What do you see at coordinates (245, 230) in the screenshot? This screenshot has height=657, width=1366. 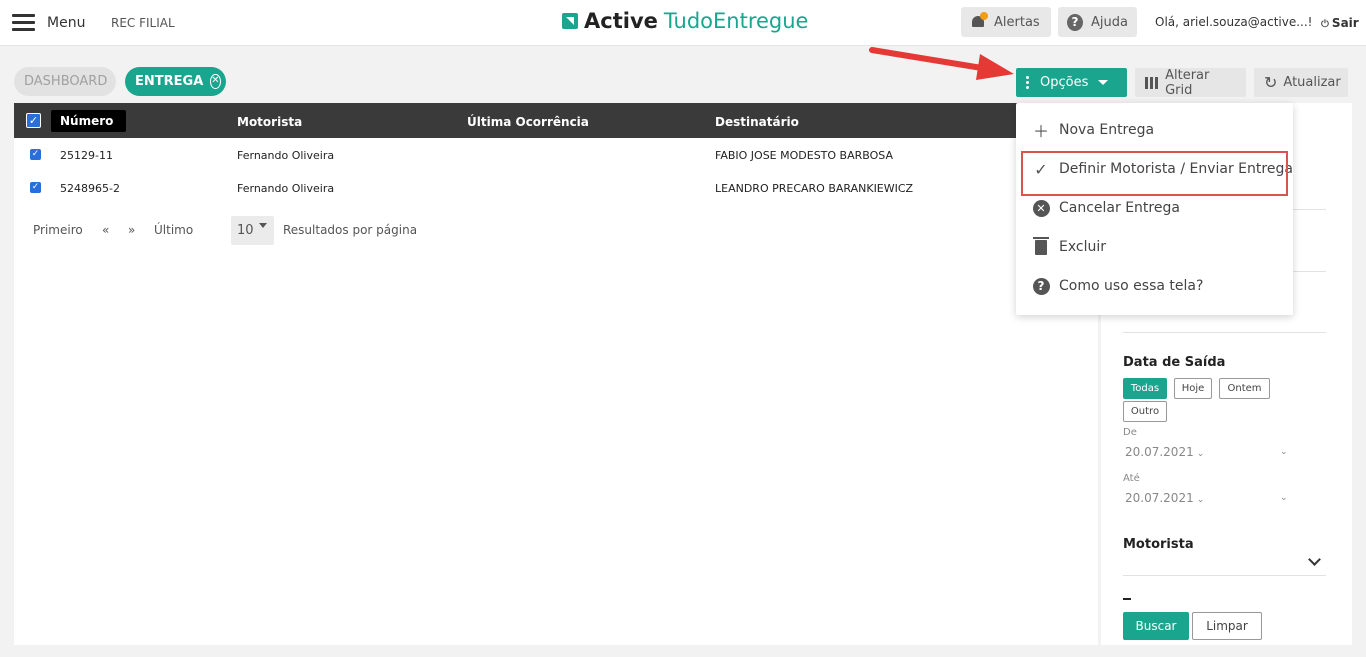 I see `page-size-value: 10` at bounding box center [245, 230].